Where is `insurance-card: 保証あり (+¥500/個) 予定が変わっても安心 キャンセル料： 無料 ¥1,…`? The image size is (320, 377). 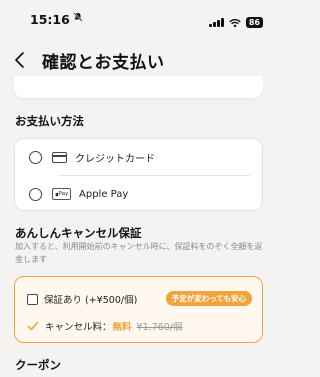 insurance-card: 保証あり (+¥500/個) 予定が変わっても安心 キャンセル料： 無料 ¥1,… is located at coordinates (138, 309).